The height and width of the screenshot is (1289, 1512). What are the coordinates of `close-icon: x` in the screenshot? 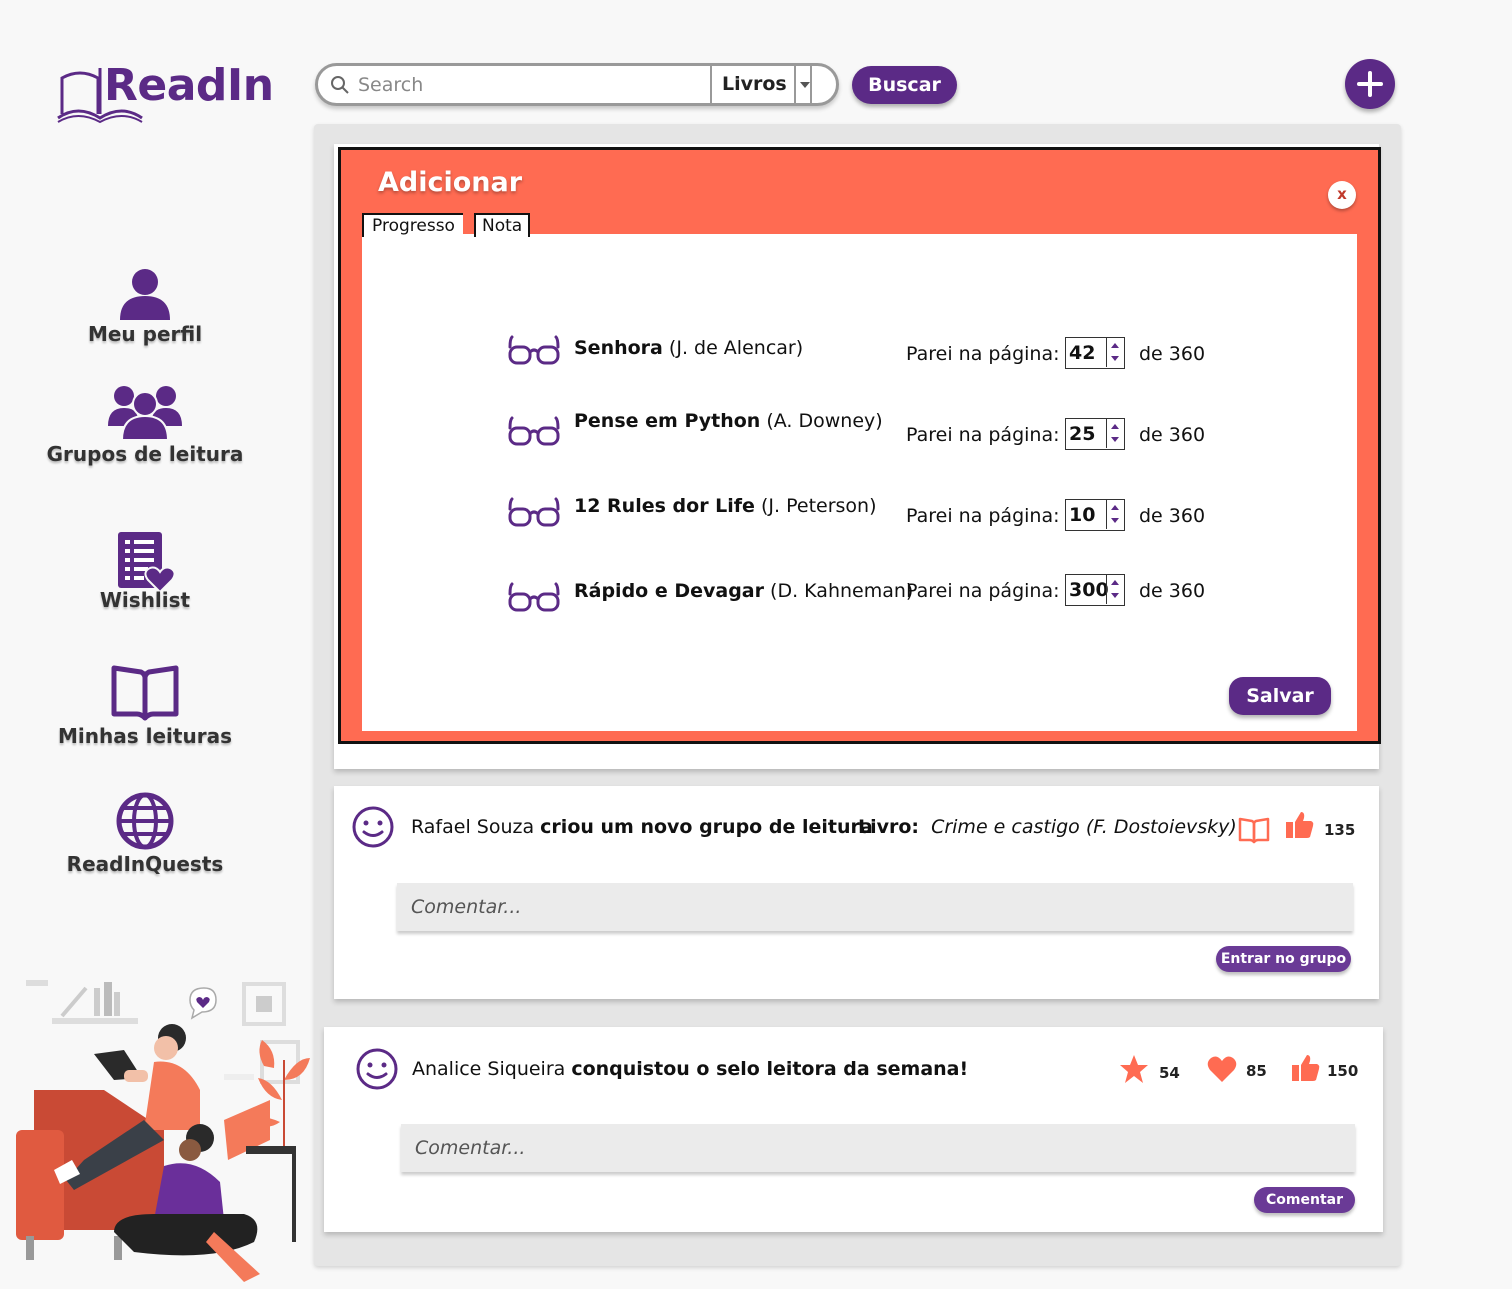 It's located at (1342, 195).